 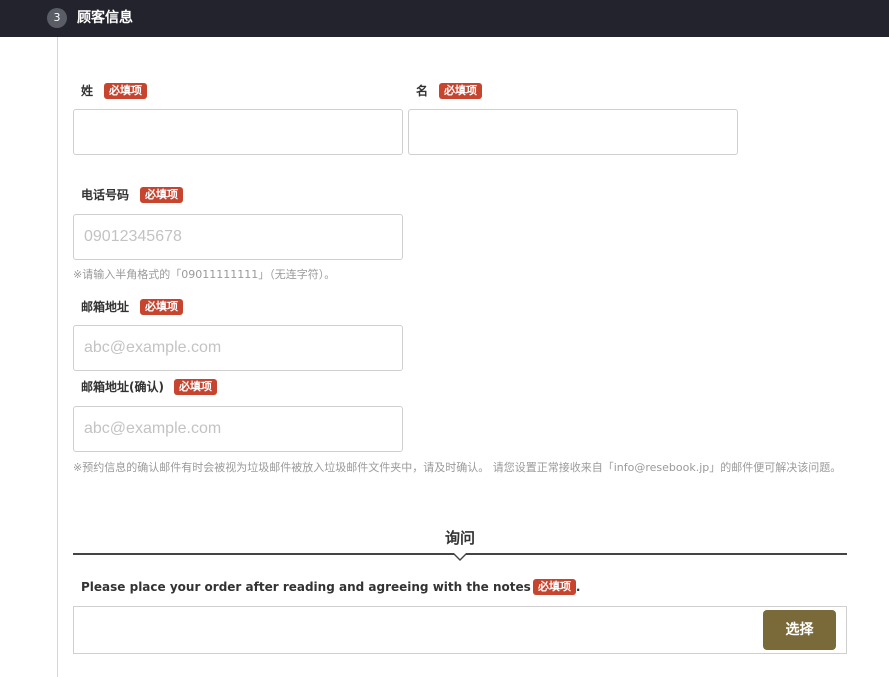 What do you see at coordinates (444, 18) in the screenshot?
I see `section-header: 3 顾客信息` at bounding box center [444, 18].